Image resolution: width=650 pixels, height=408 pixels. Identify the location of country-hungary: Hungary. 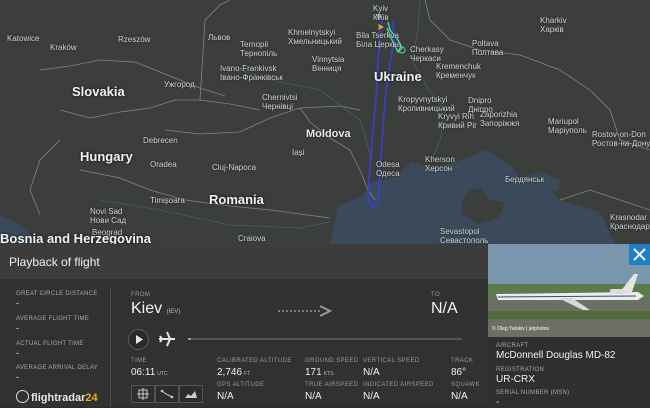
(106, 156).